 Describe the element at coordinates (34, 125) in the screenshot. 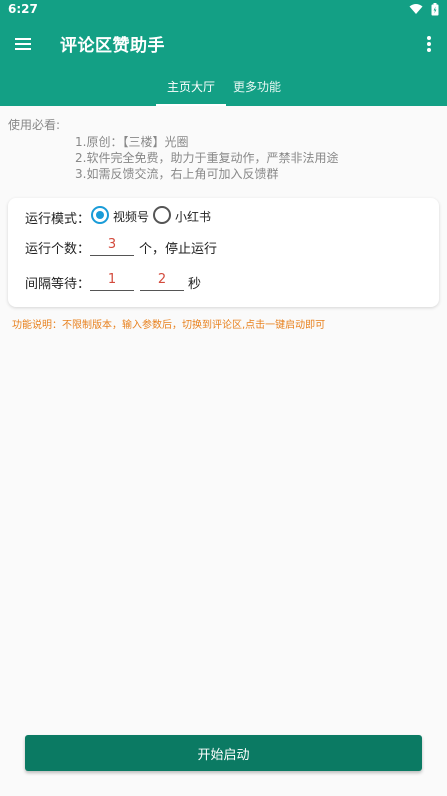

I see `usage-title: 使用必看:` at that location.